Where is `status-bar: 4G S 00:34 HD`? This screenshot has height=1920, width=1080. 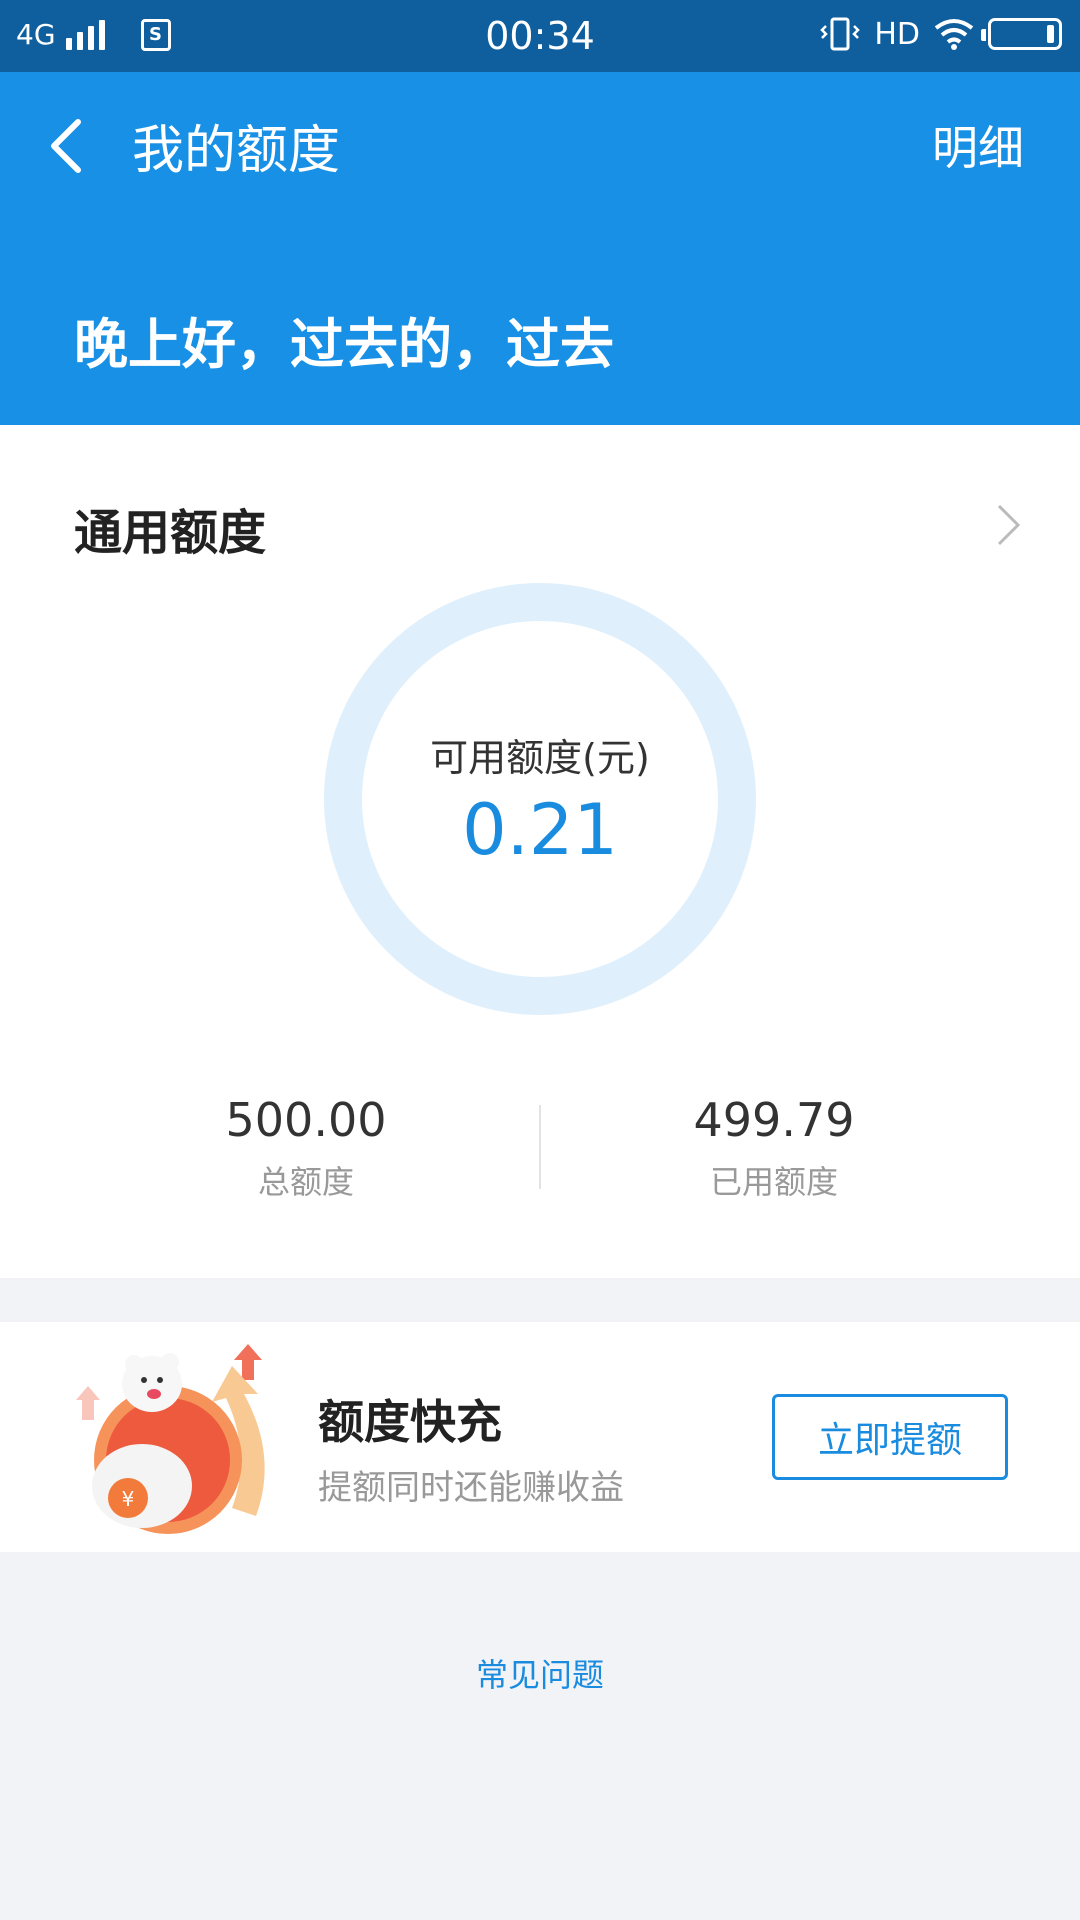
status-bar: 4G S 00:34 HD is located at coordinates (540, 36).